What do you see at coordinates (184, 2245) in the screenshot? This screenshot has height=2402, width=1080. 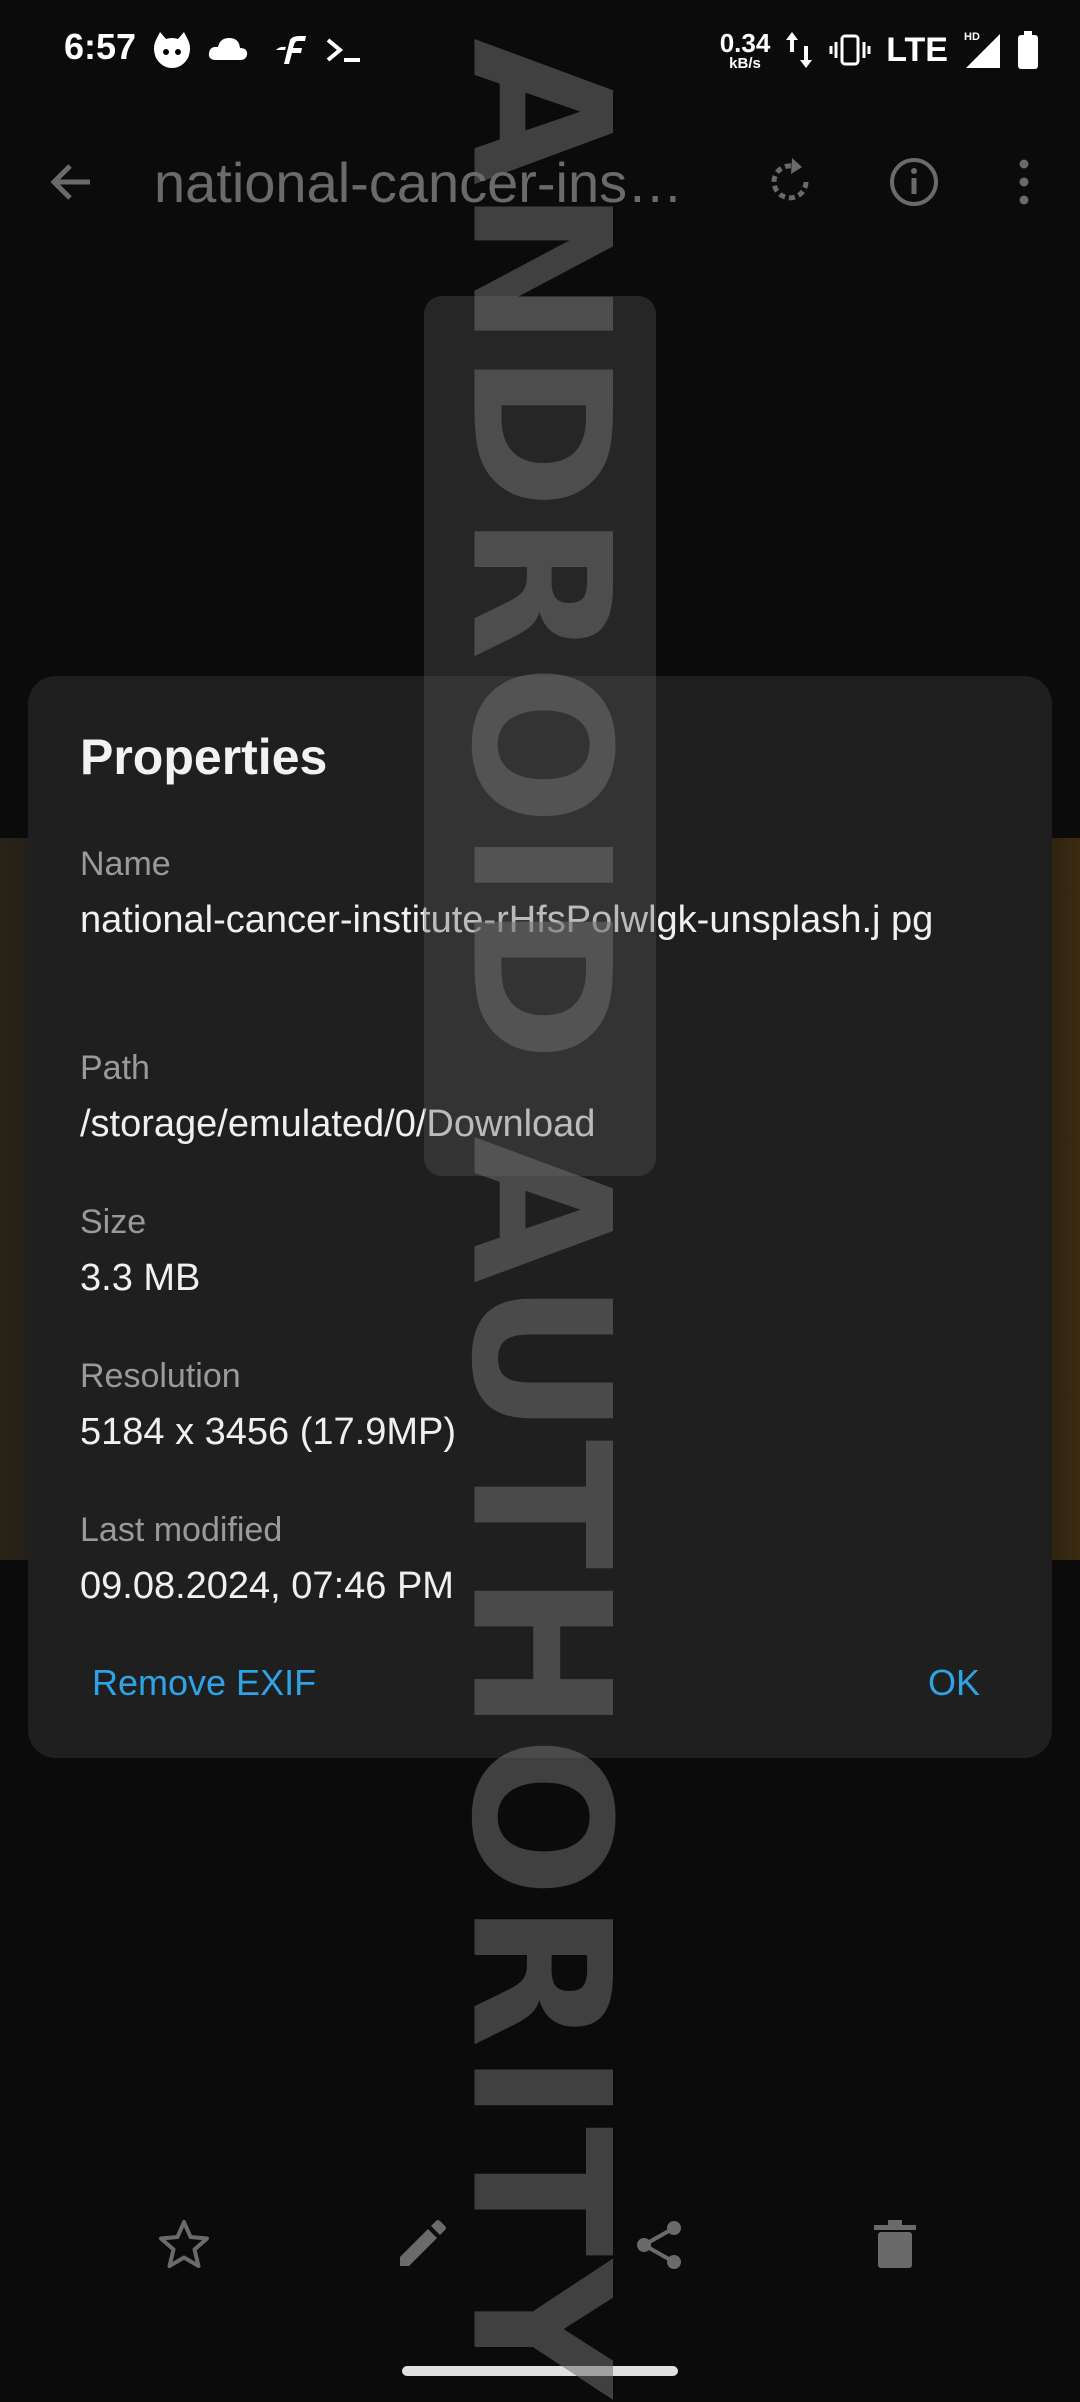 I see `star-icon` at bounding box center [184, 2245].